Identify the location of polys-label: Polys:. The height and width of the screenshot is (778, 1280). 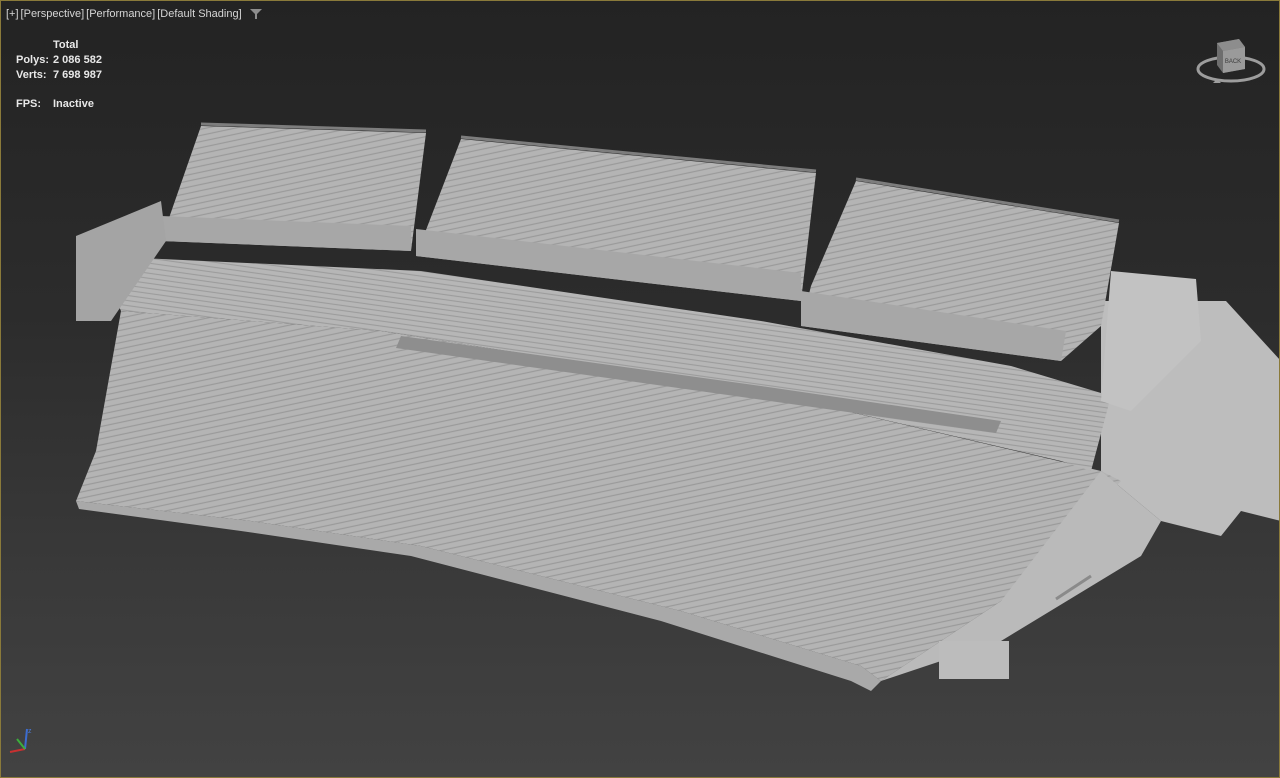
(33, 60).